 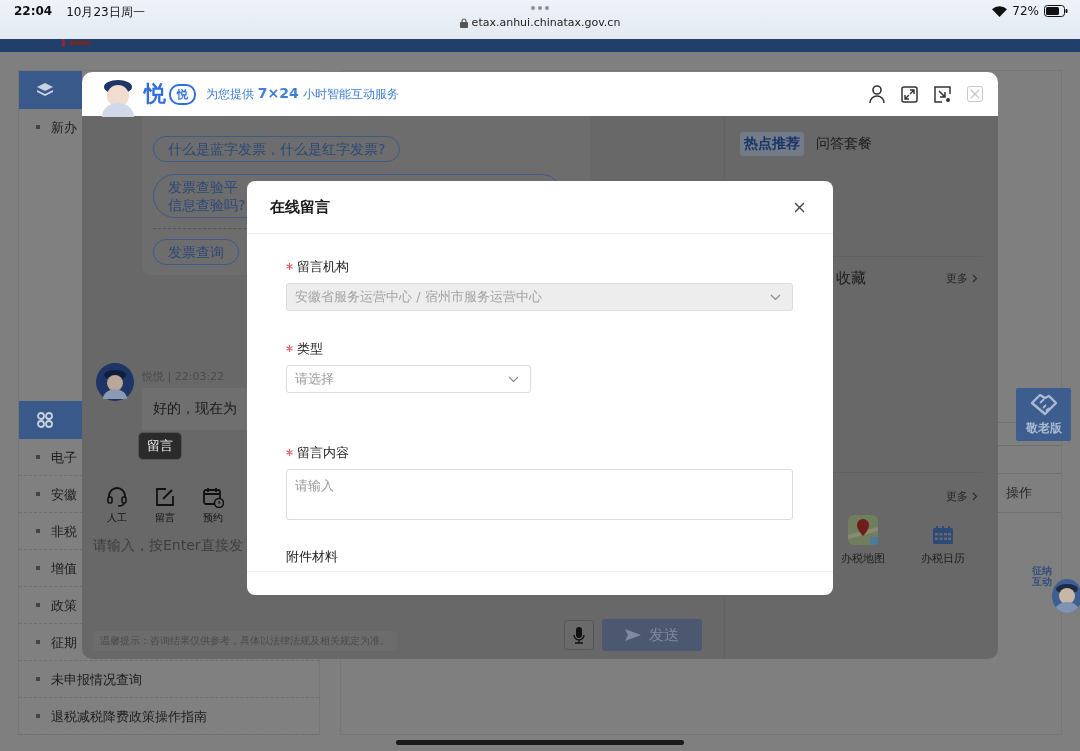 I want to click on field-label: 留言内容, so click(x=323, y=453).